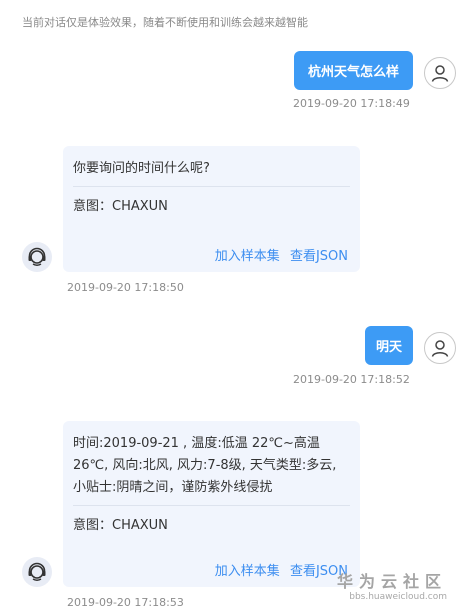 Image resolution: width=461 pixels, height=613 pixels. I want to click on message-timestamp: 2019-09-20 17:18:49, so click(351, 103).